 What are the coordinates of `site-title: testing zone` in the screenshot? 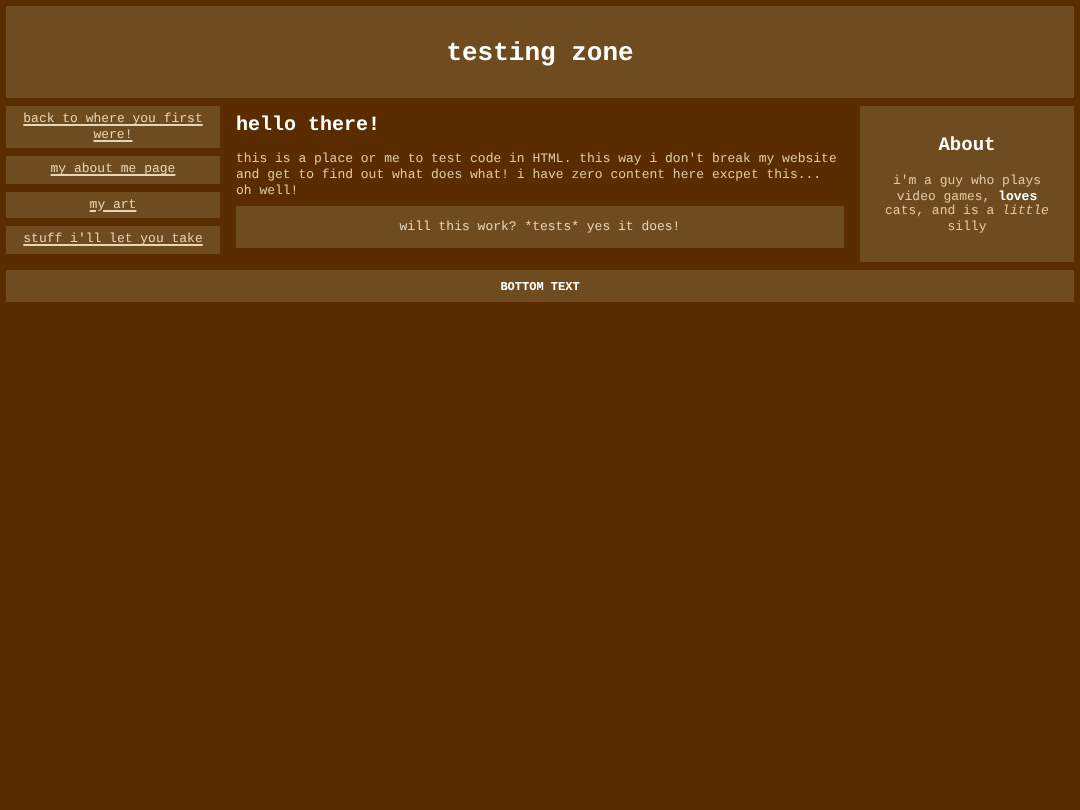 It's located at (540, 52).